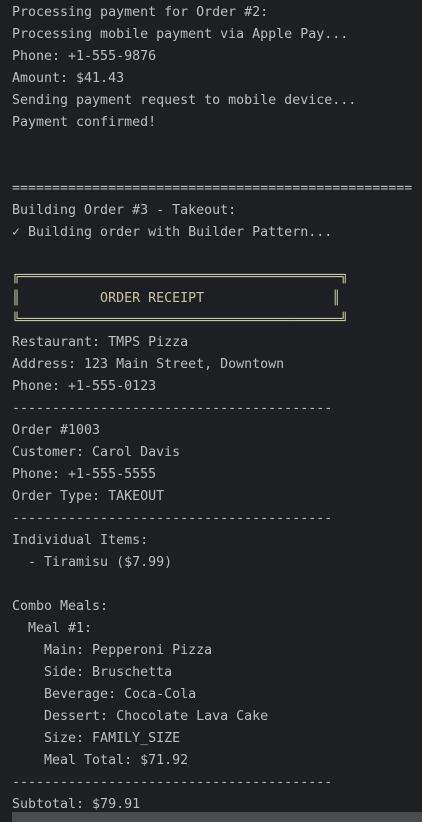  I want to click on console-line: Size: FAMILY_SIZE, so click(96, 738).